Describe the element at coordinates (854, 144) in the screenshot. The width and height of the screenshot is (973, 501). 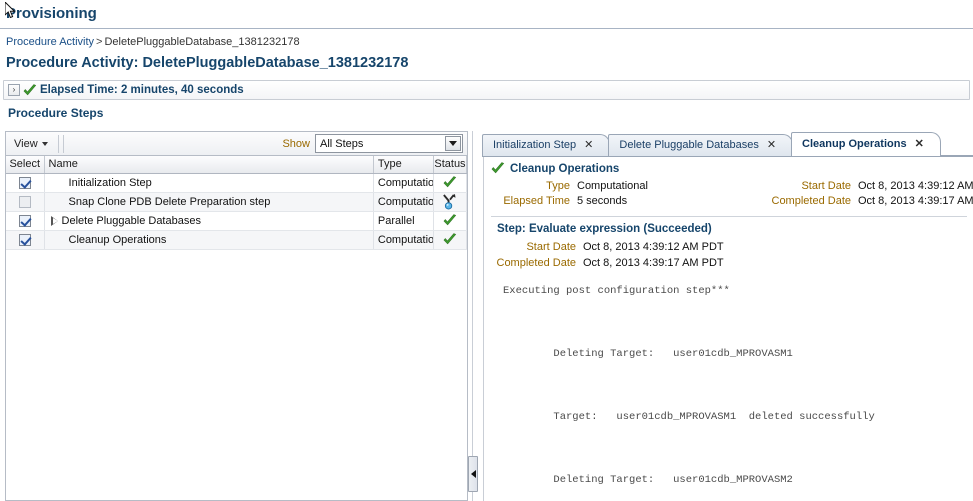
I see `tab-label: Cleanup Operations` at that location.